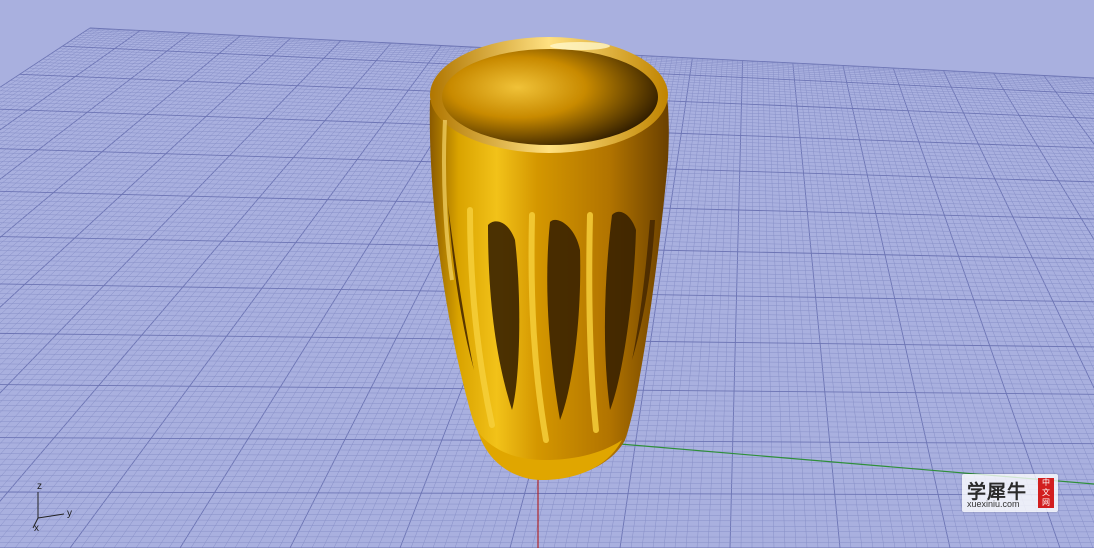 The height and width of the screenshot is (548, 1094). Describe the element at coordinates (1046, 502) in the screenshot. I see `watermark-badge-char: 网` at that location.